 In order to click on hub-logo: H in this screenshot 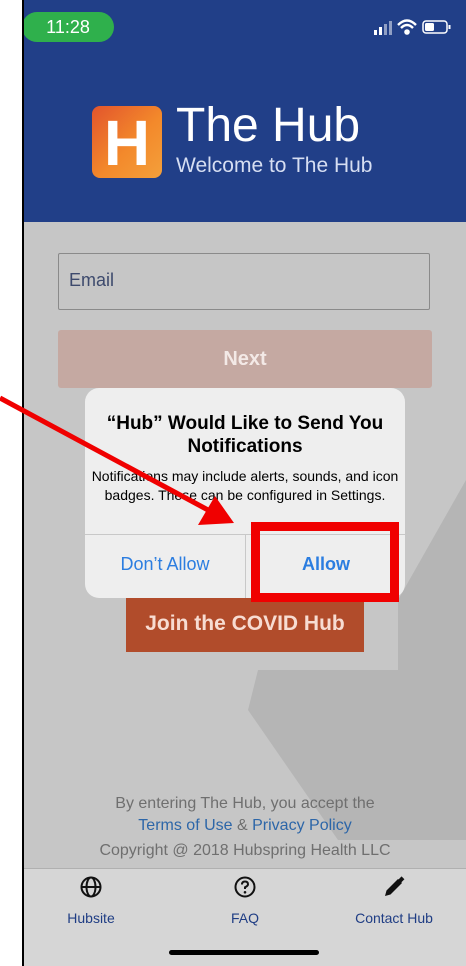, I will do `click(127, 142)`.